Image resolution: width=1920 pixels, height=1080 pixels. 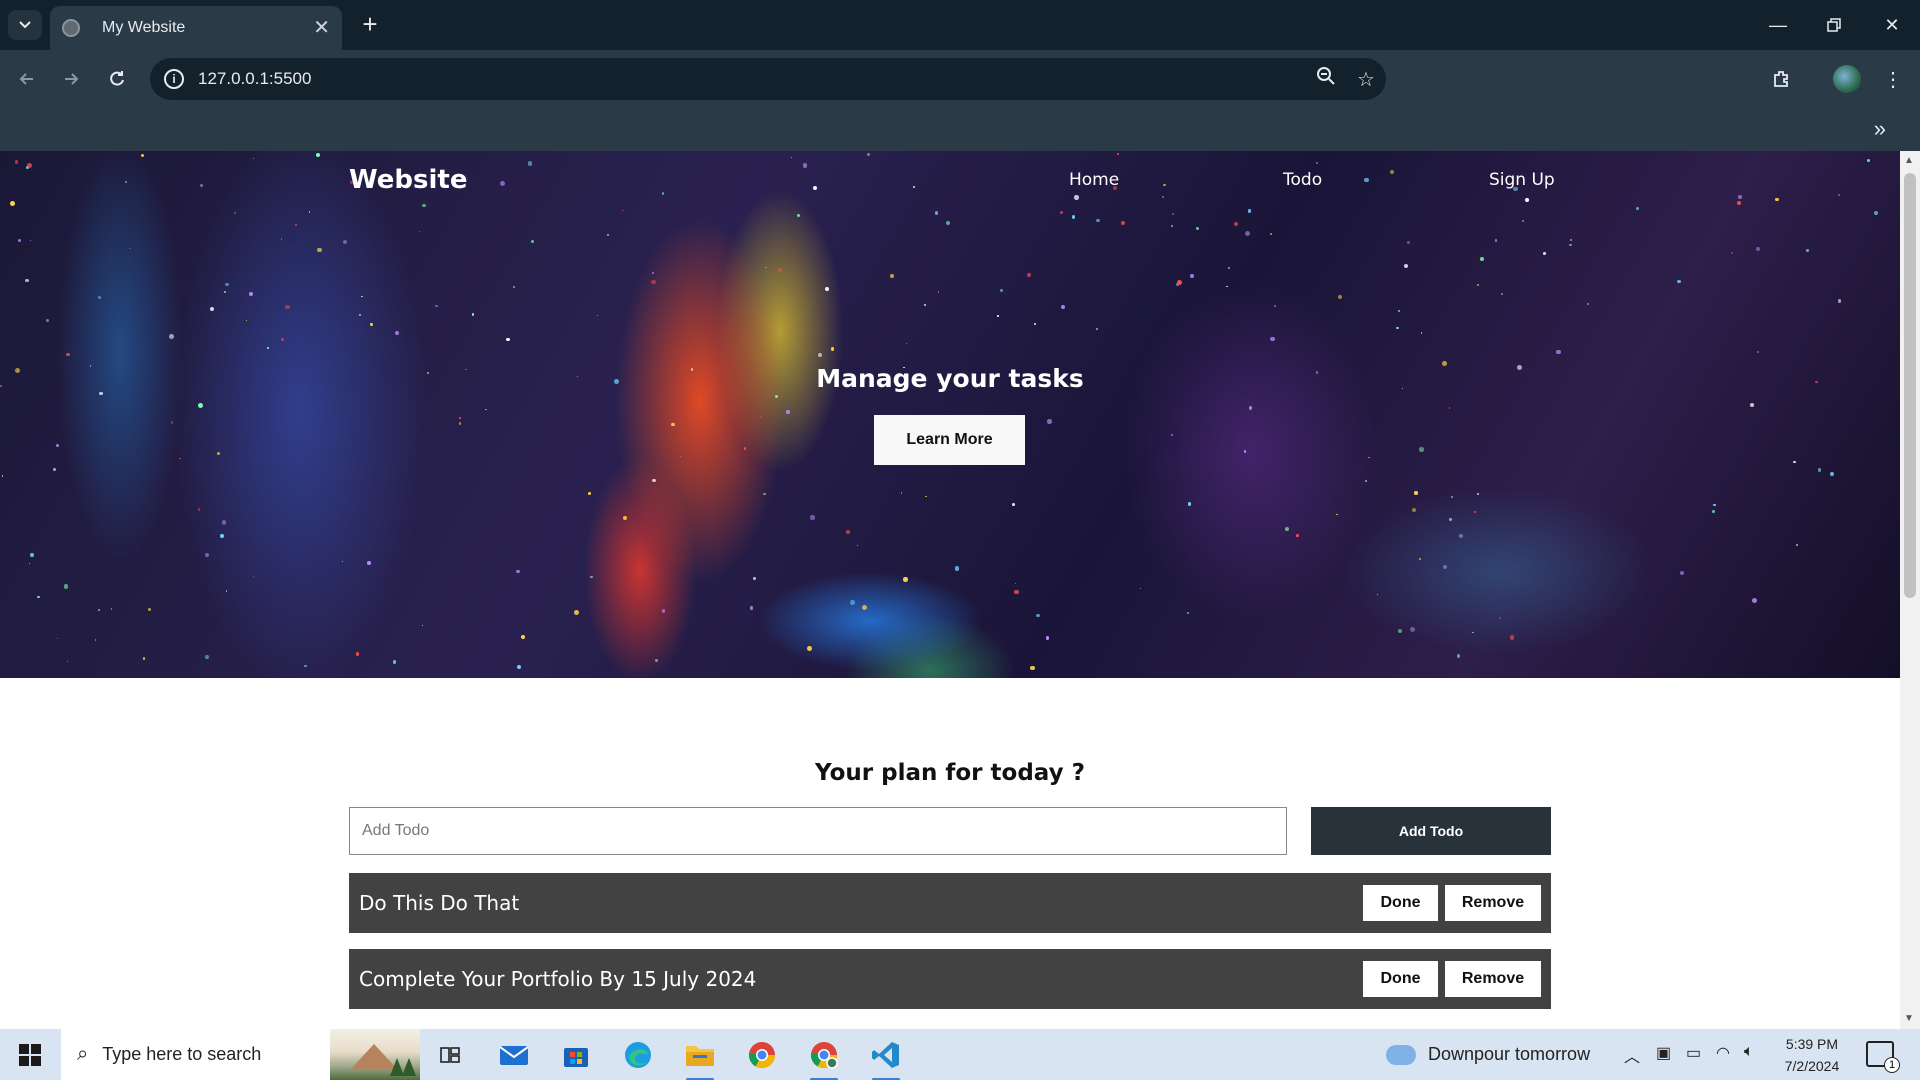 I want to click on mail-icon, so click(x=514, y=1055).